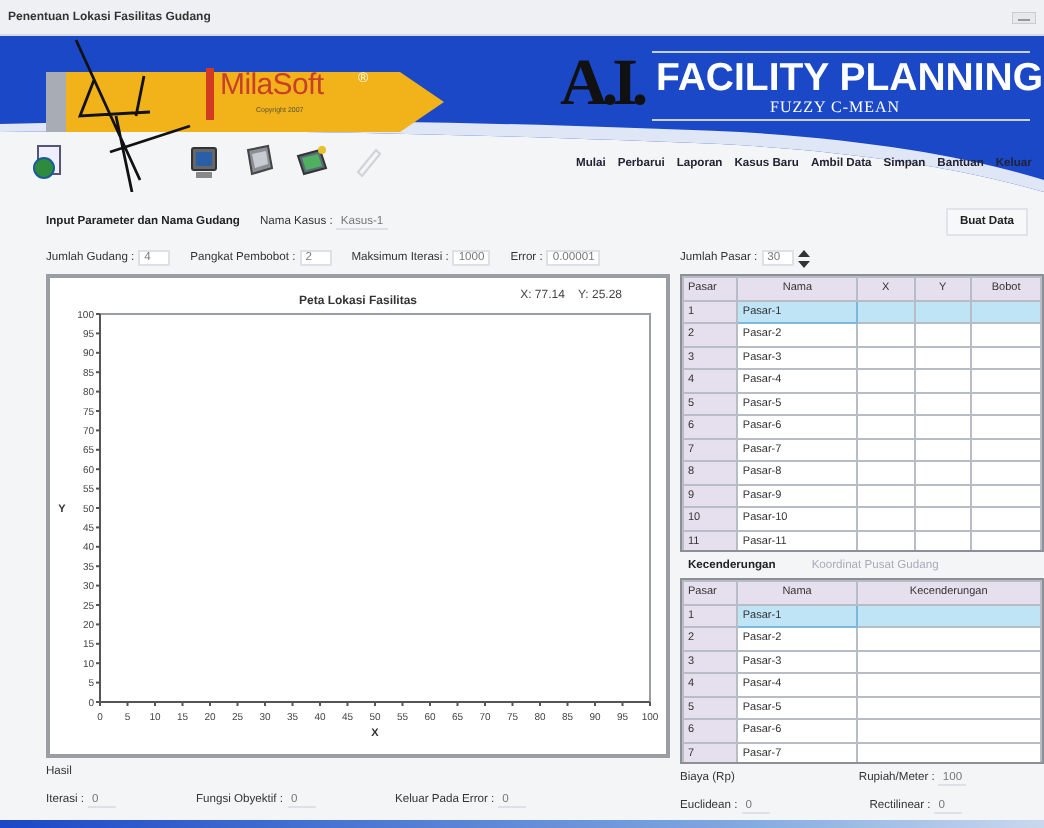  What do you see at coordinates (850, 78) in the screenshot?
I see `banner-title: FACILITY PLANNING` at bounding box center [850, 78].